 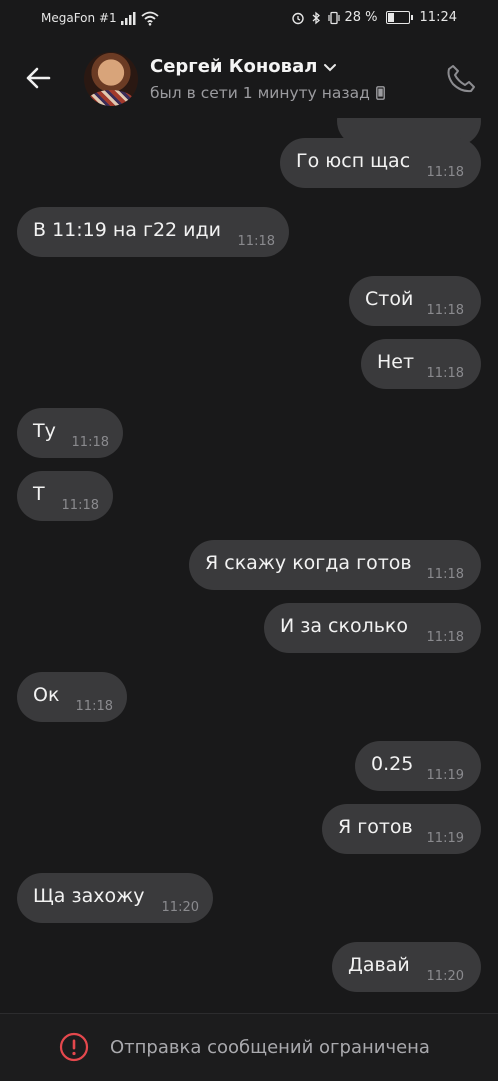 What do you see at coordinates (70, 433) in the screenshot?
I see `incoming-message: Ту 11:18` at bounding box center [70, 433].